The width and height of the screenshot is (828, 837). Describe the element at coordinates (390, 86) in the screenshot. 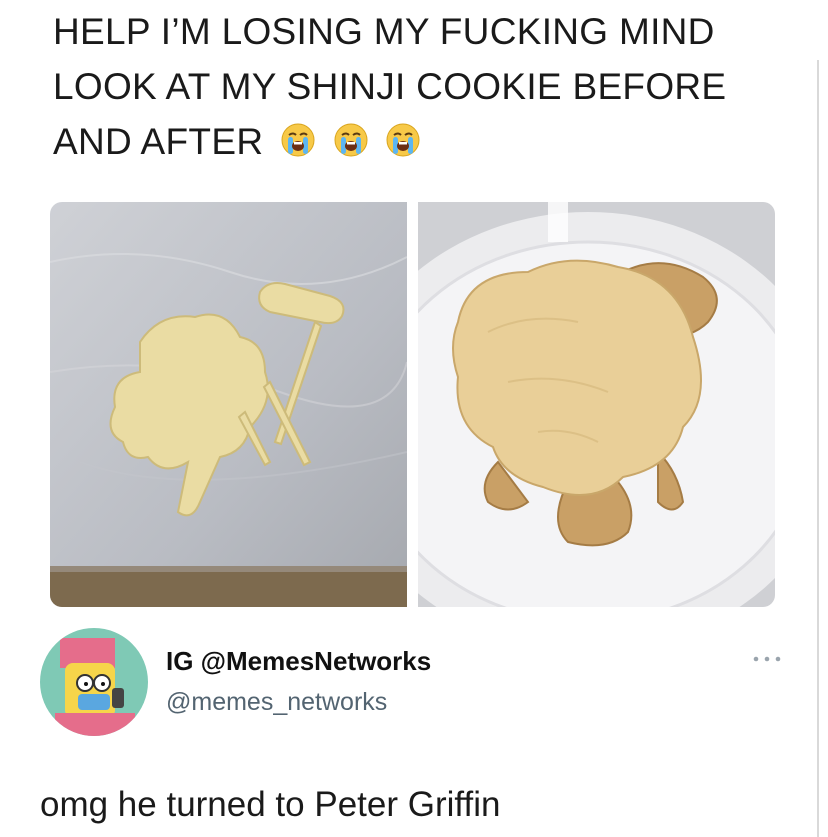

I see `caption-line-2: LOOK AT MY SHINJI COOKIE BEFORE` at that location.